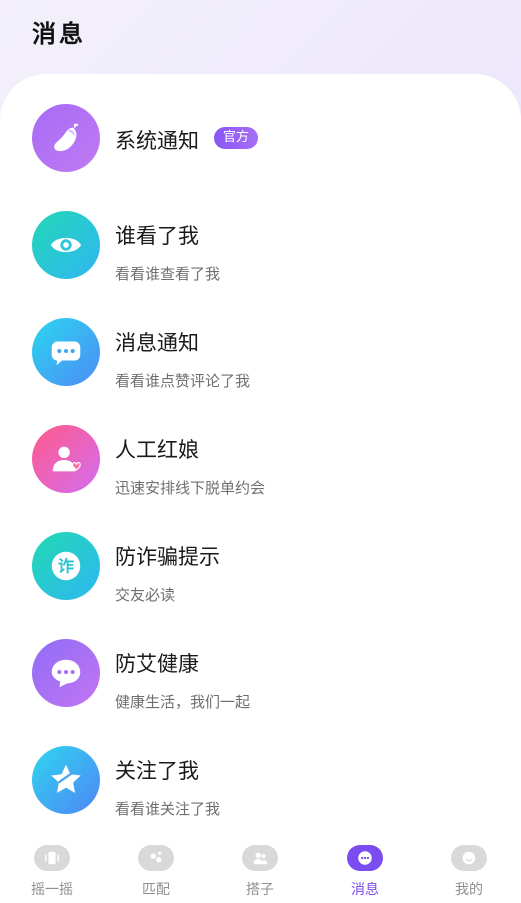 The width and height of the screenshot is (521, 903). I want to click on list-item-aids-prevention: 防艾健康 健康生活，我们一起, so click(260, 674).